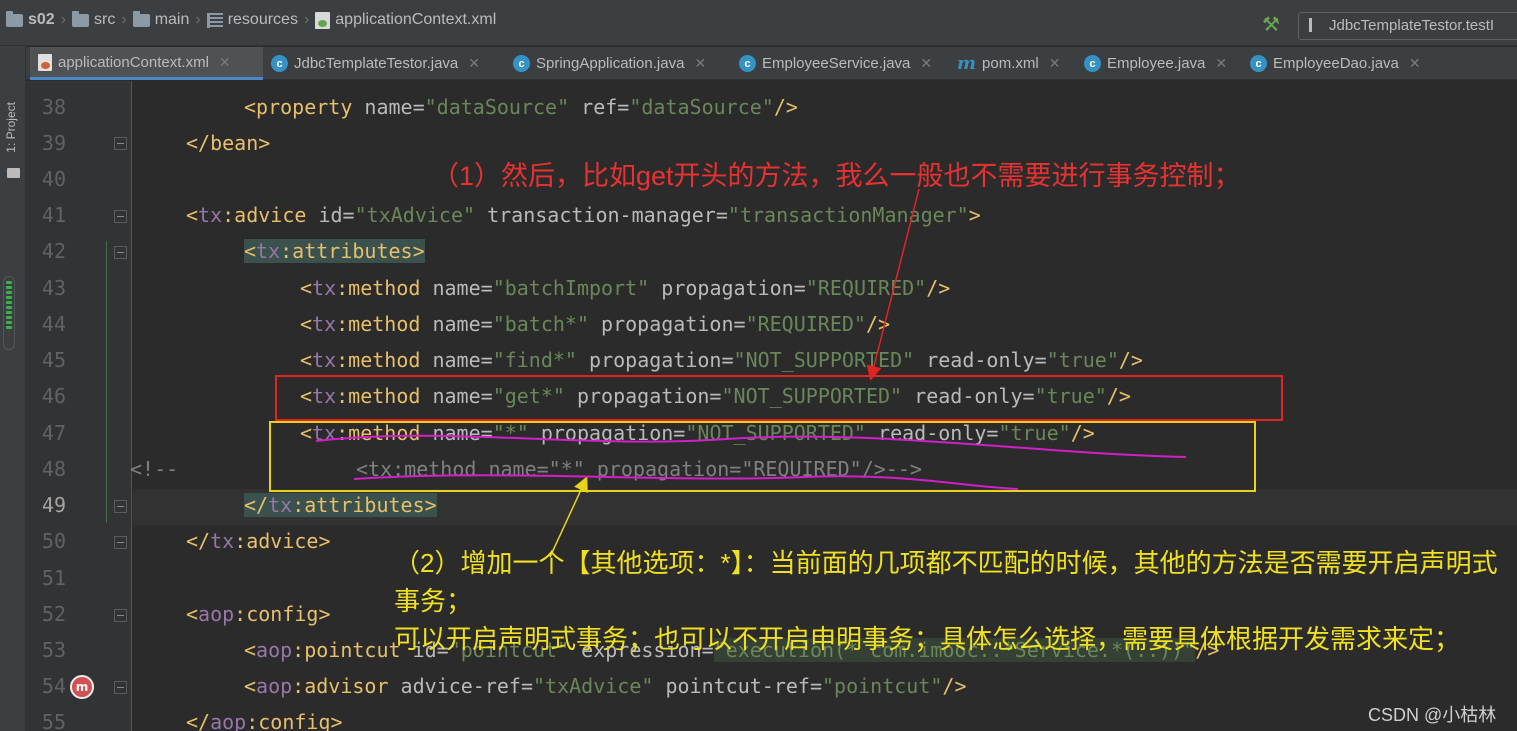 The width and height of the screenshot is (1517, 731). Describe the element at coordinates (13, 173) in the screenshot. I see `project-folder-icon` at that location.